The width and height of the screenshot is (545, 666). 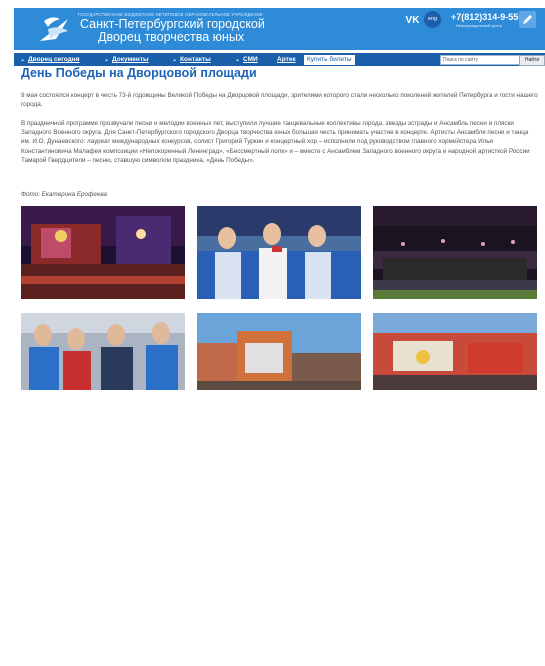 What do you see at coordinates (195, 59) in the screenshot?
I see `nav-label: Контакты` at bounding box center [195, 59].